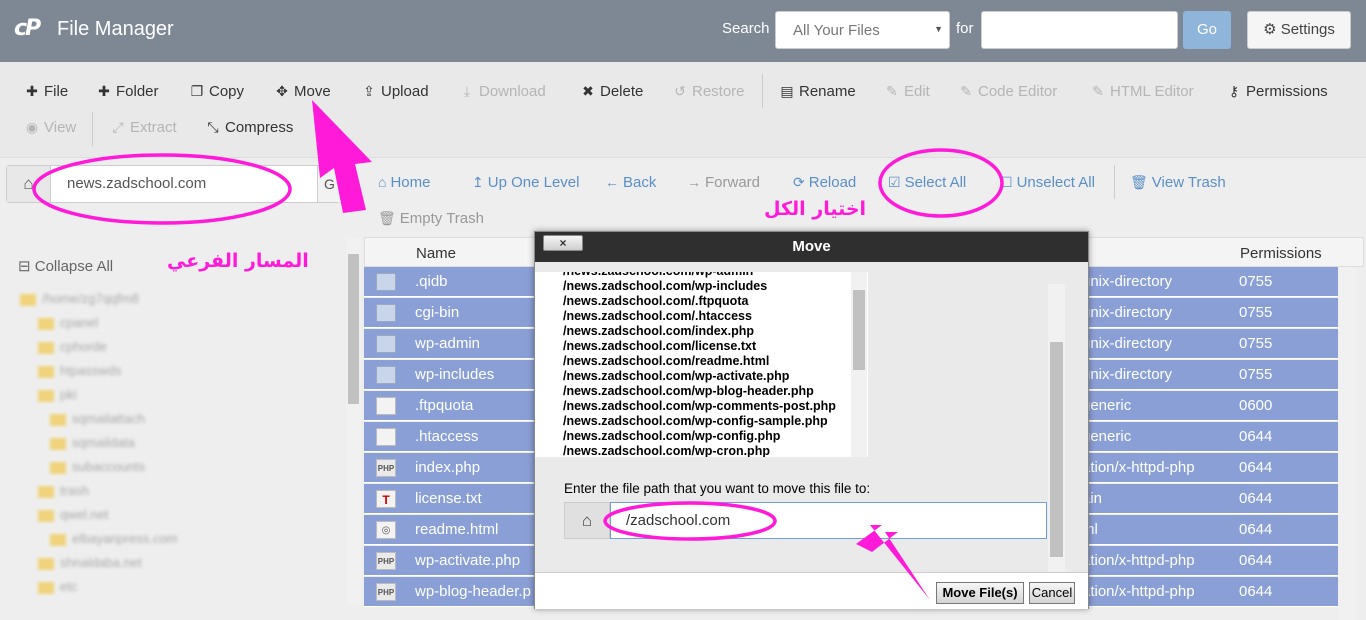  I want to click on nav-home: ⌂ Home, so click(404, 182).